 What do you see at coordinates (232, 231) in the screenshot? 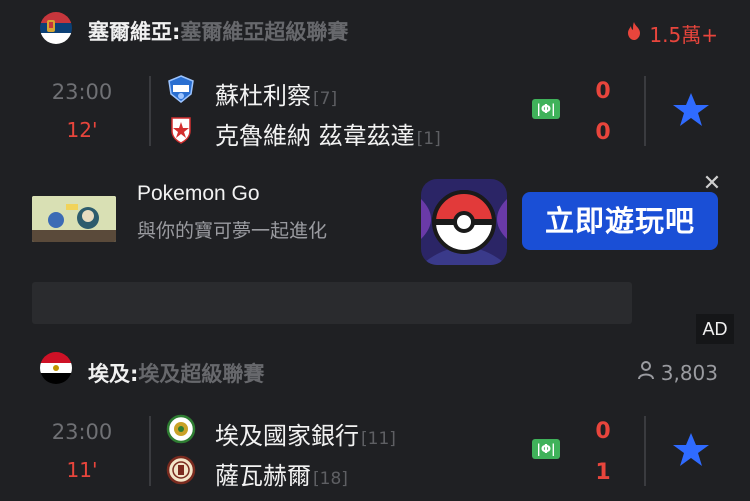
I see `ad-subtitle: 與你的寶可夢一起進化` at bounding box center [232, 231].